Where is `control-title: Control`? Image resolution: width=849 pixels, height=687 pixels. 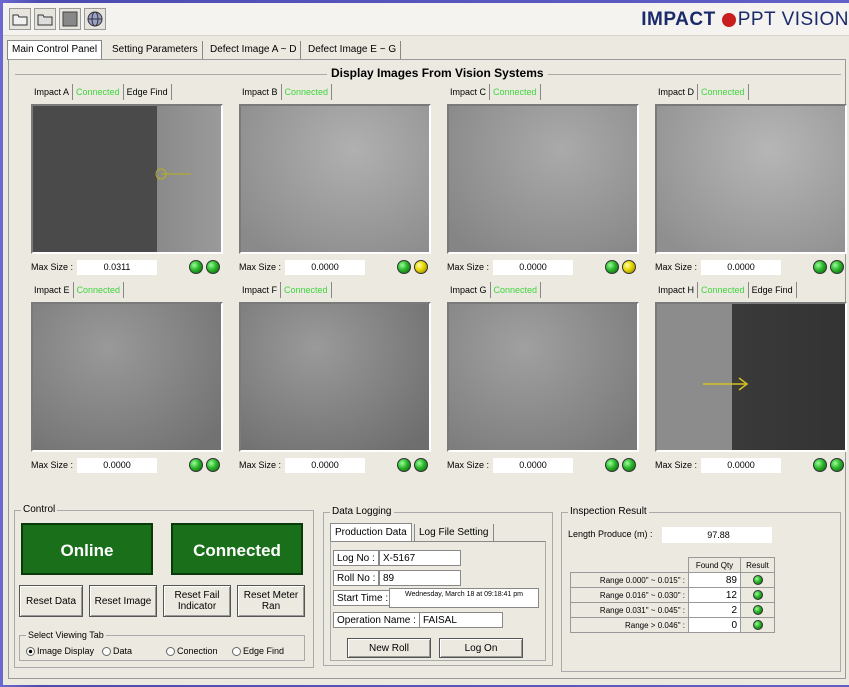 control-title: Control is located at coordinates (39, 509).